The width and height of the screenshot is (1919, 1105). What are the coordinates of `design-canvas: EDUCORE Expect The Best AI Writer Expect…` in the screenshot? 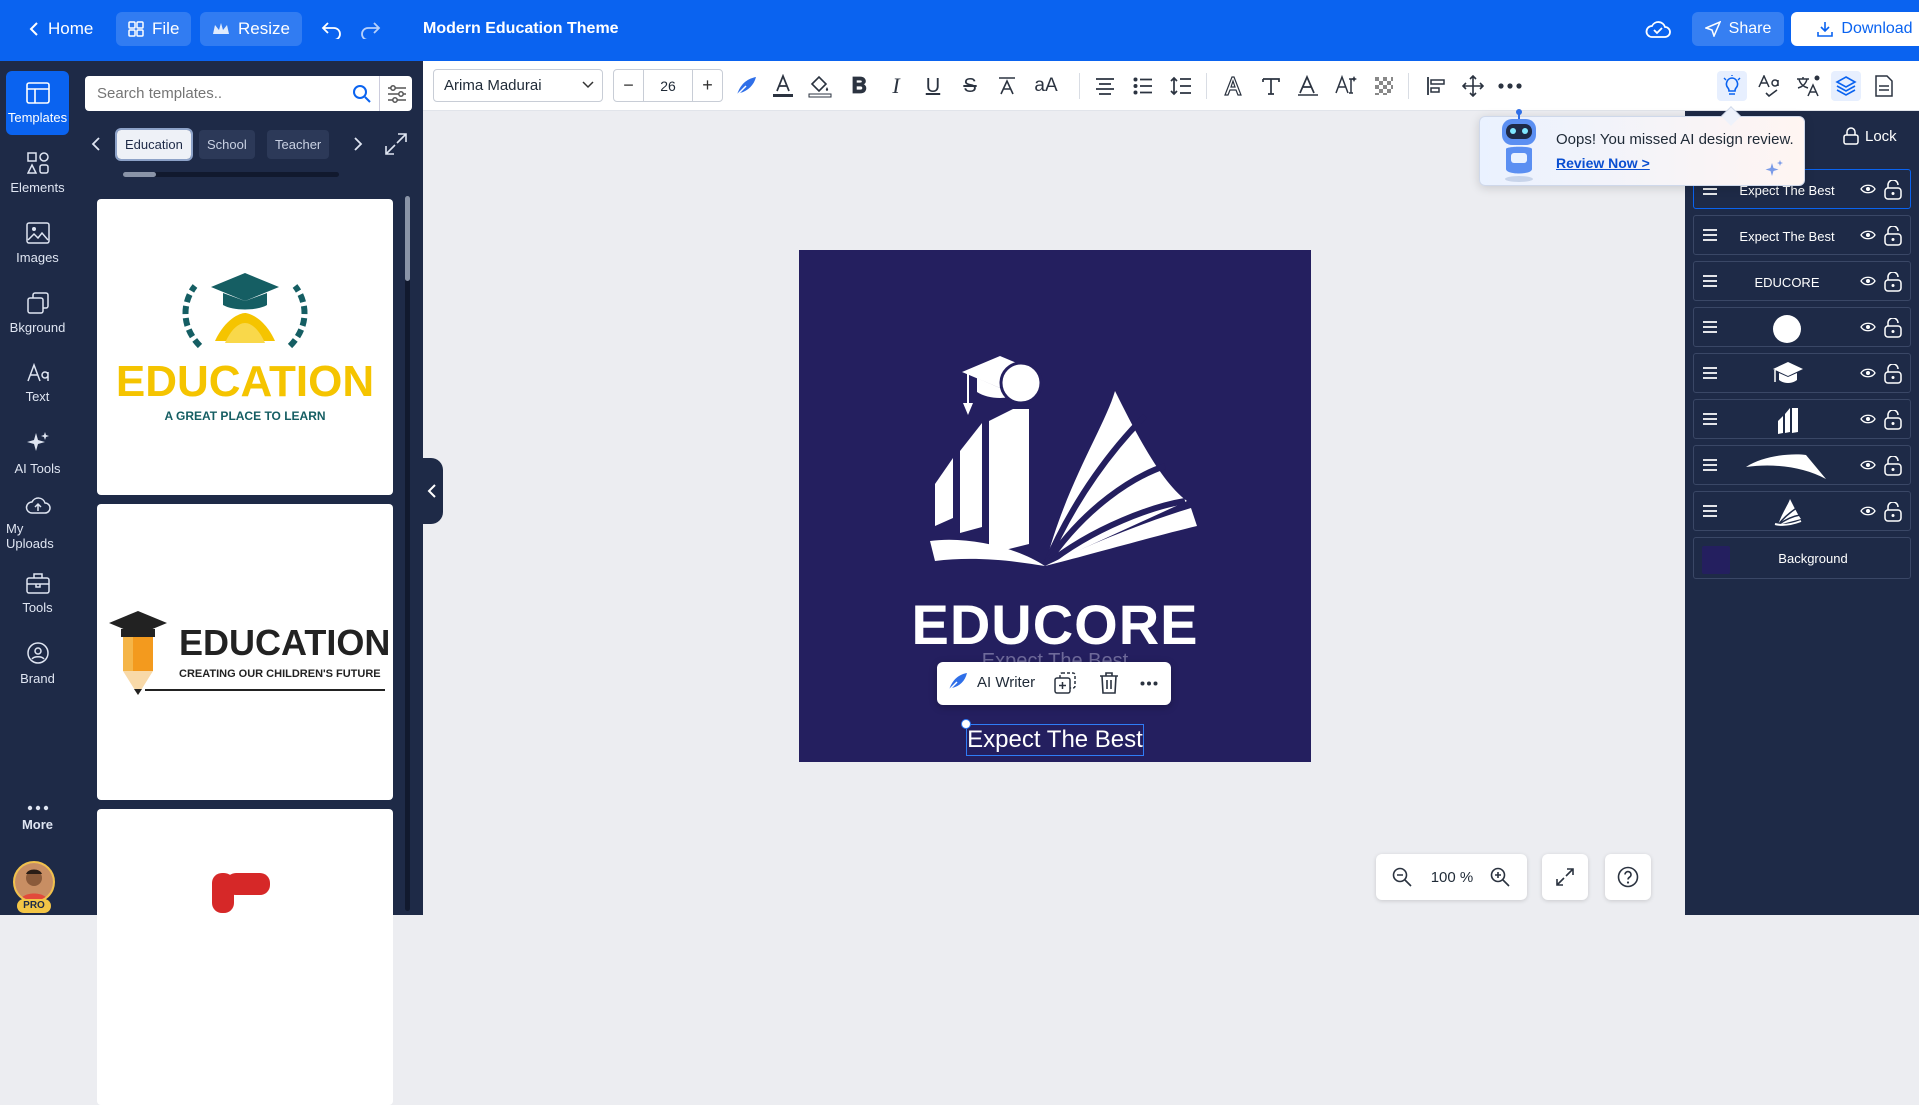 It's located at (1055, 506).